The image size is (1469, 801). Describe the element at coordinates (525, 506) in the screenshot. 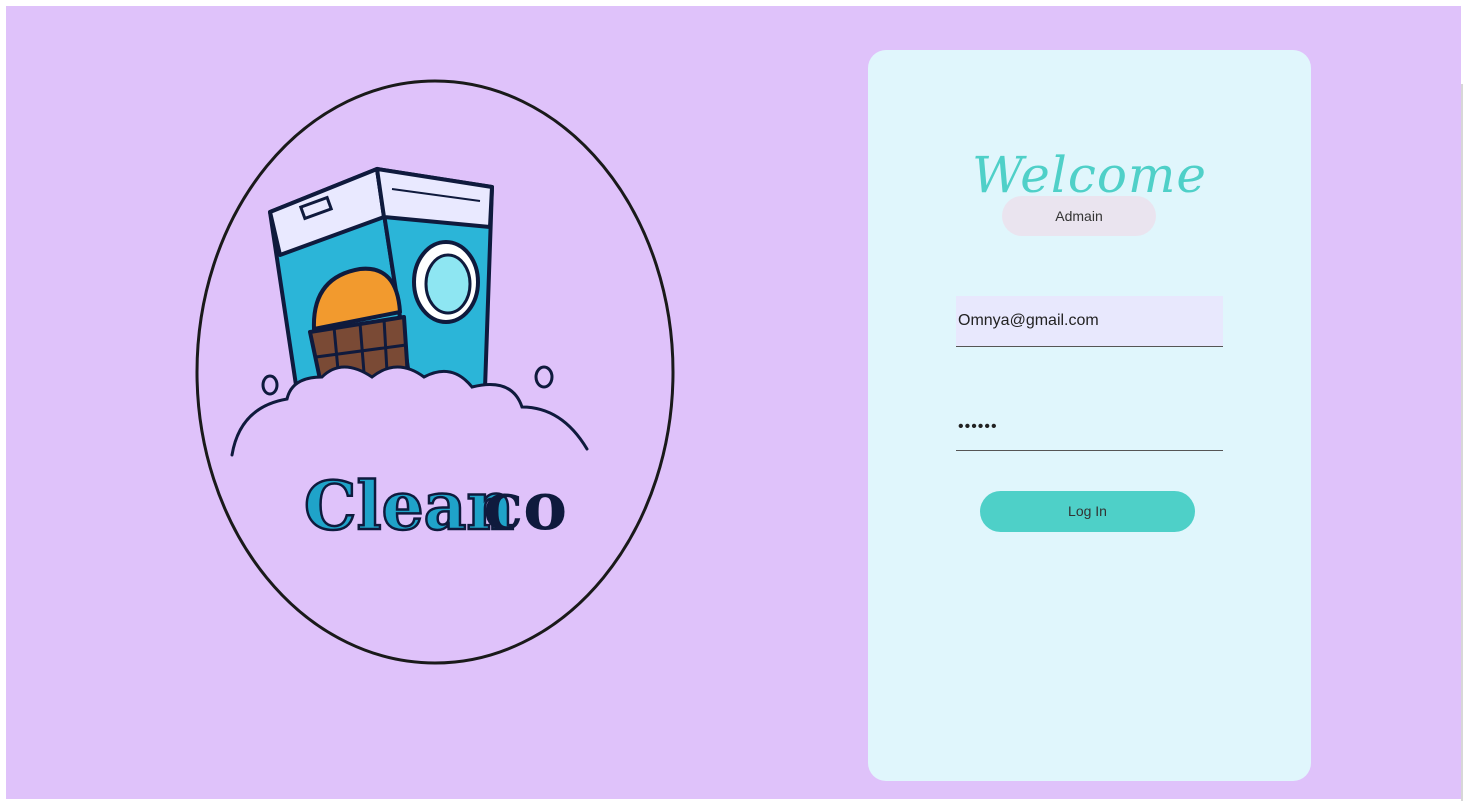

I see `logo-text-co: co` at that location.